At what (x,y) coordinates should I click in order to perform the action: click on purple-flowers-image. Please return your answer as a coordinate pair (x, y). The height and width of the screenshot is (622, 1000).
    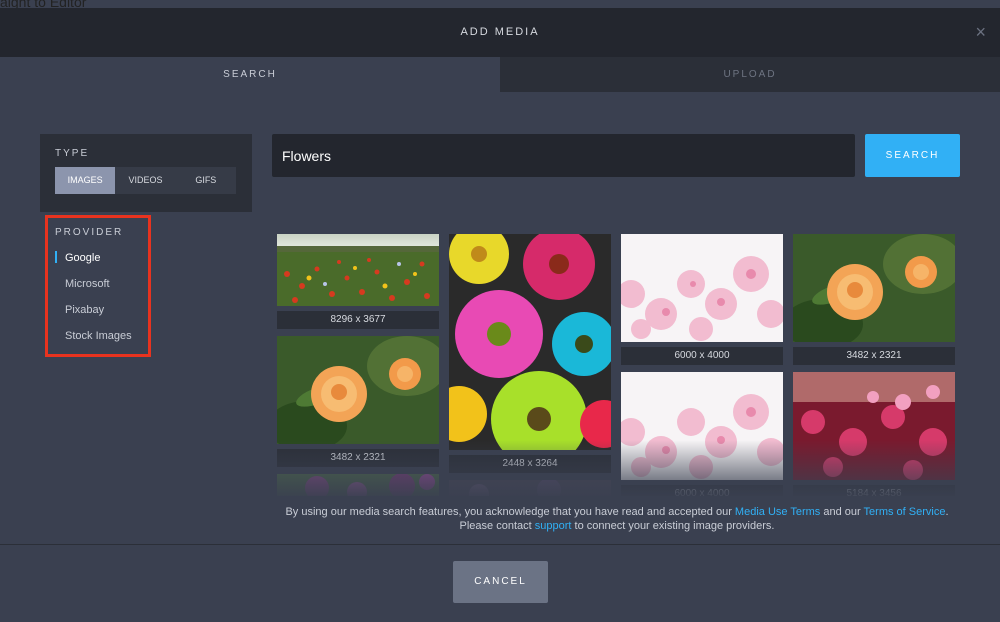
    Looking at the image, I should click on (358, 484).